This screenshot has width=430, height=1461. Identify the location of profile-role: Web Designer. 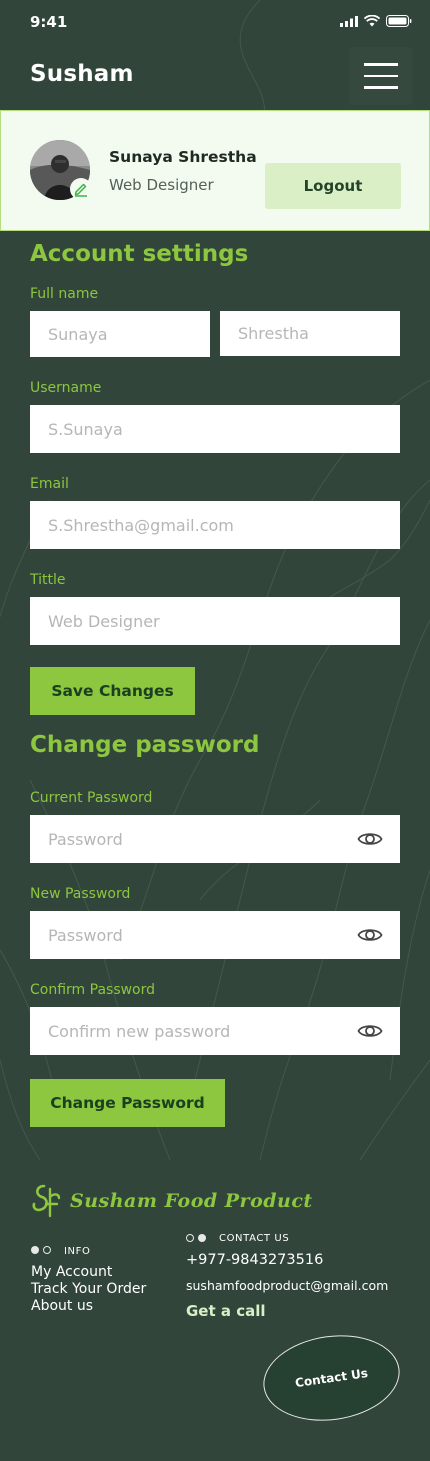
(161, 185).